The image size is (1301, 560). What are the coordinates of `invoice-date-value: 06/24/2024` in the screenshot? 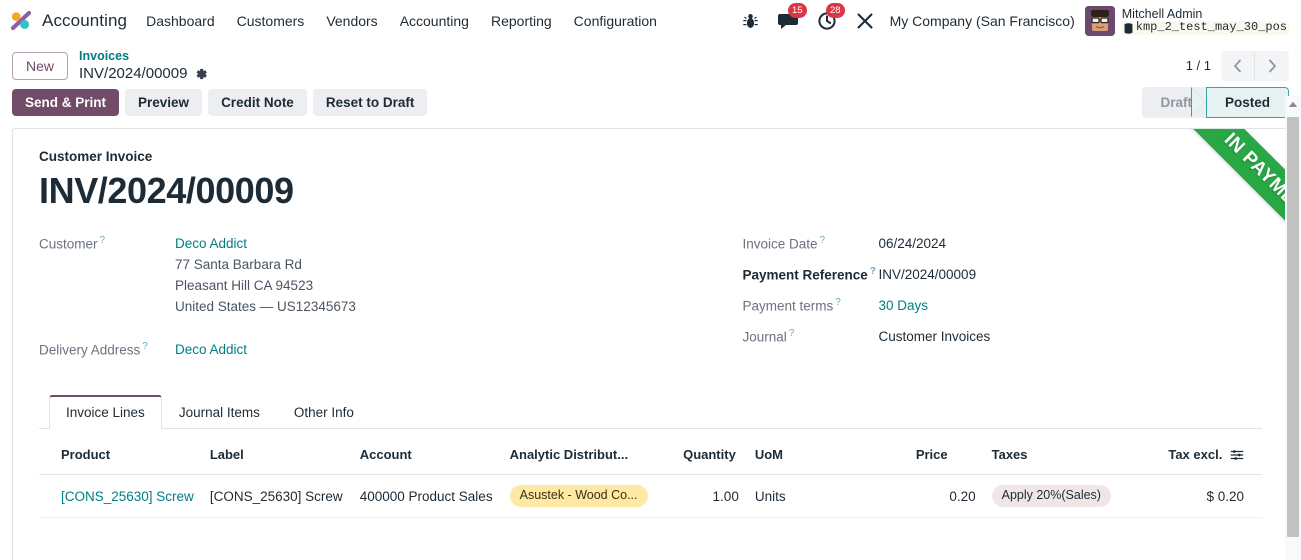 It's located at (913, 244).